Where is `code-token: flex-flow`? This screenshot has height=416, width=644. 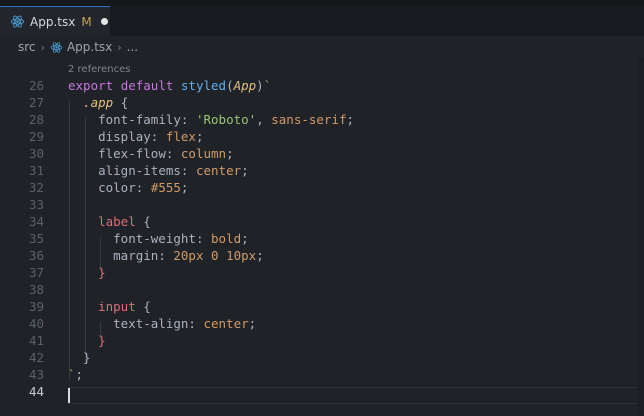 code-token: flex-flow is located at coordinates (132, 153).